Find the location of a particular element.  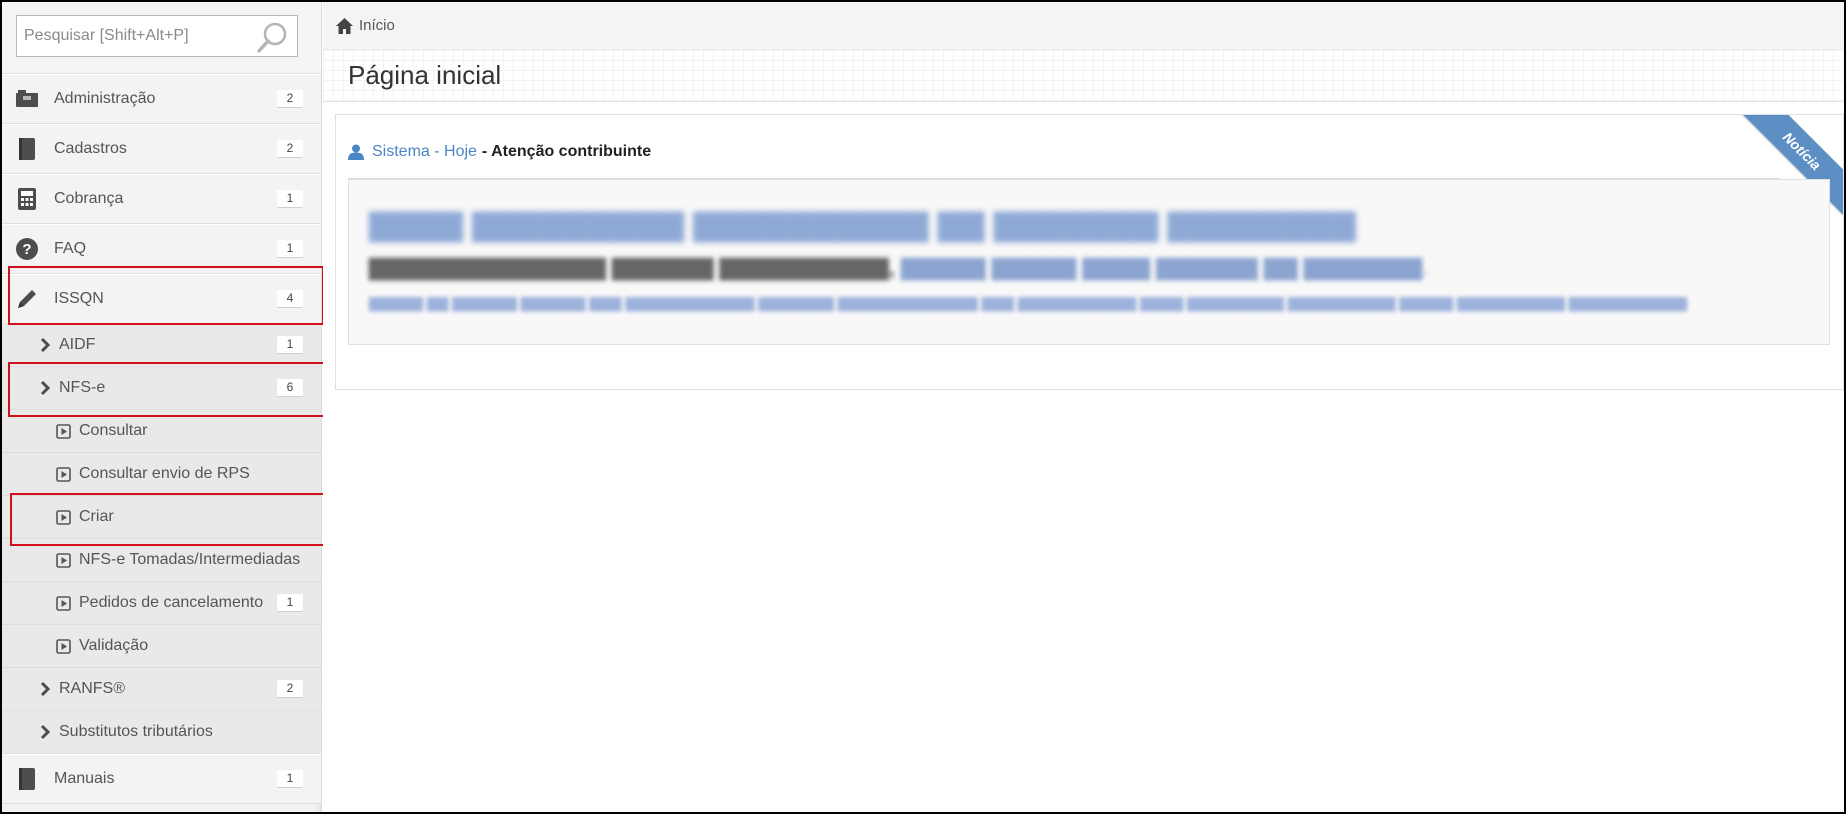

sidebar-leaf-consultar-envio-rps: Consultar envio de RPS is located at coordinates (161, 474).